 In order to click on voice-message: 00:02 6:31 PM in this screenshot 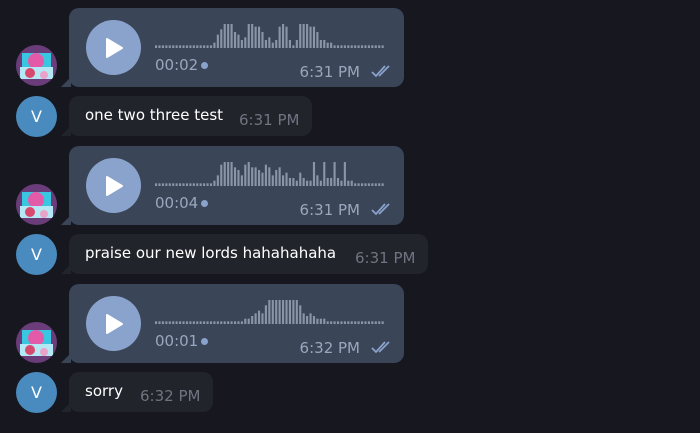, I will do `click(232, 47)`.